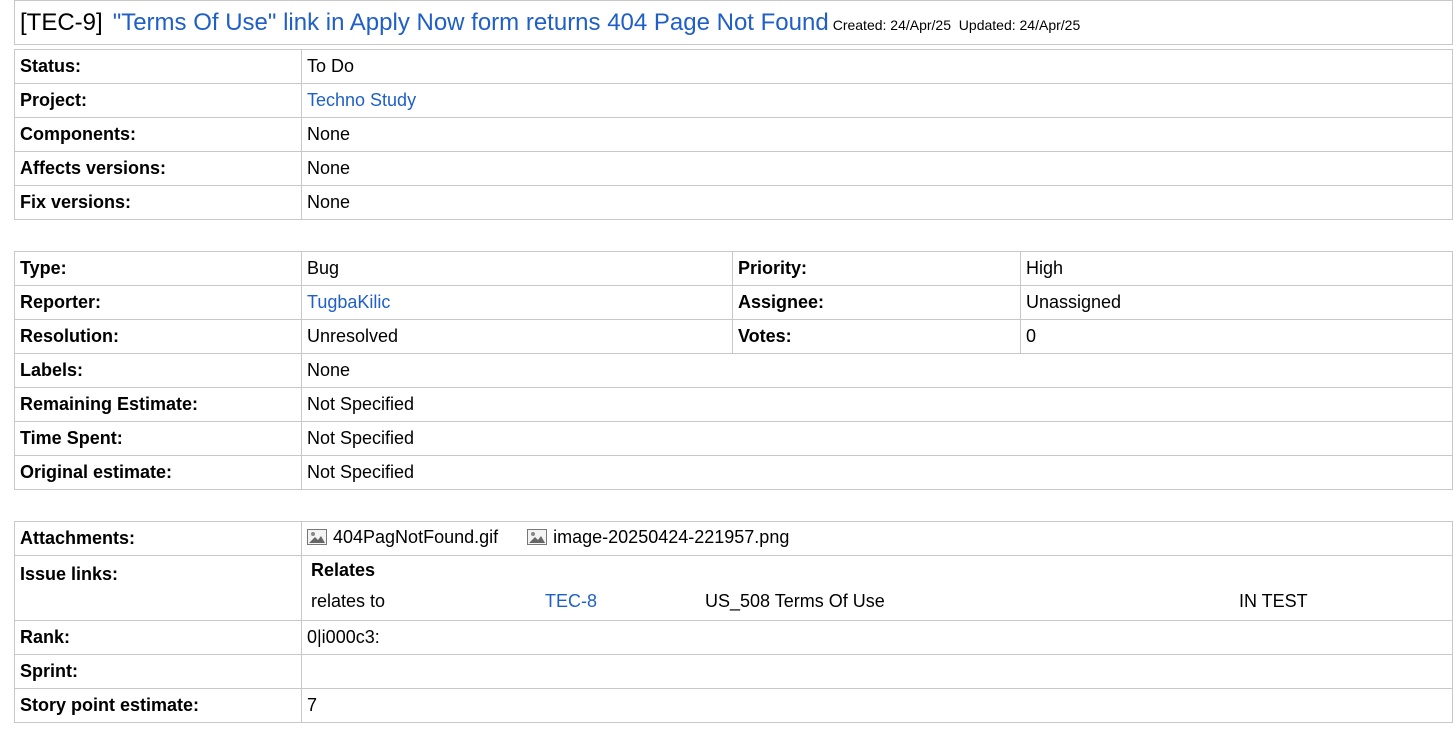 The image size is (1453, 735). Describe the element at coordinates (343, 570) in the screenshot. I see `relation-heading: Relates` at that location.